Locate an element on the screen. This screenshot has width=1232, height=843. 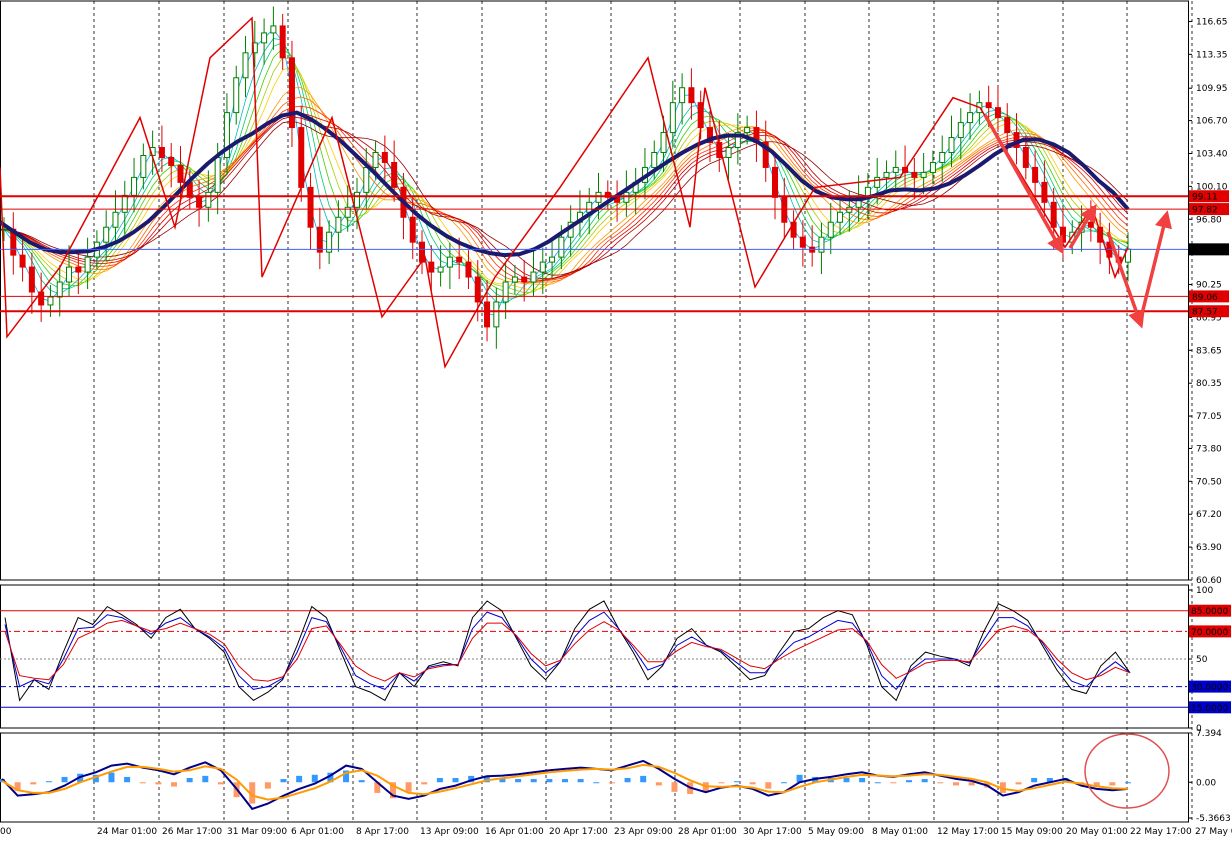
price-axis-label: 60.60 is located at coordinates (1209, 581).